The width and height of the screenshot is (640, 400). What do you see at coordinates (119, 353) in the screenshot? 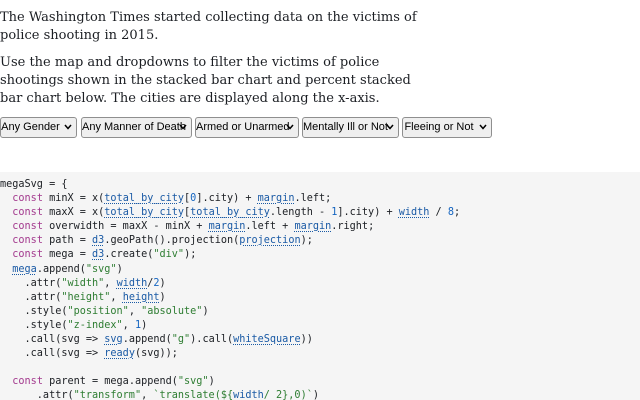
I see `code-reference: ready` at bounding box center [119, 353].